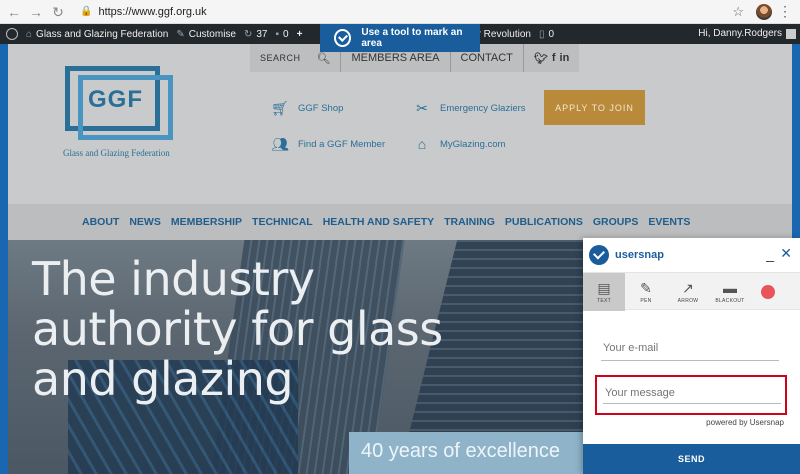 This screenshot has width=800, height=474. What do you see at coordinates (730, 288) in the screenshot?
I see `blackout-icon: ▬` at bounding box center [730, 288].